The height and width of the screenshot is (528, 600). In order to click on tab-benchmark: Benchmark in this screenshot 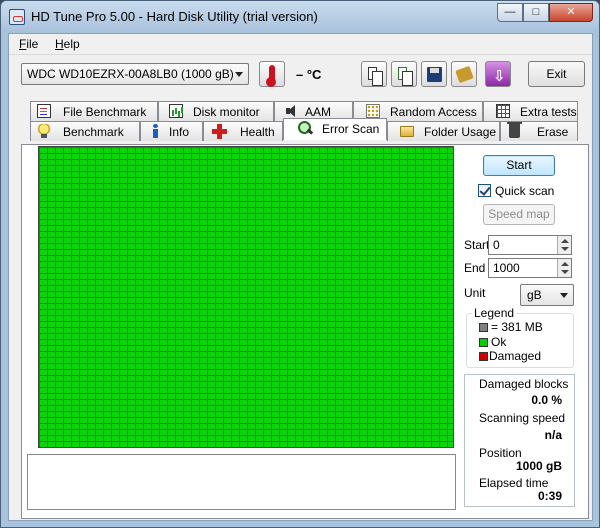, I will do `click(85, 131)`.